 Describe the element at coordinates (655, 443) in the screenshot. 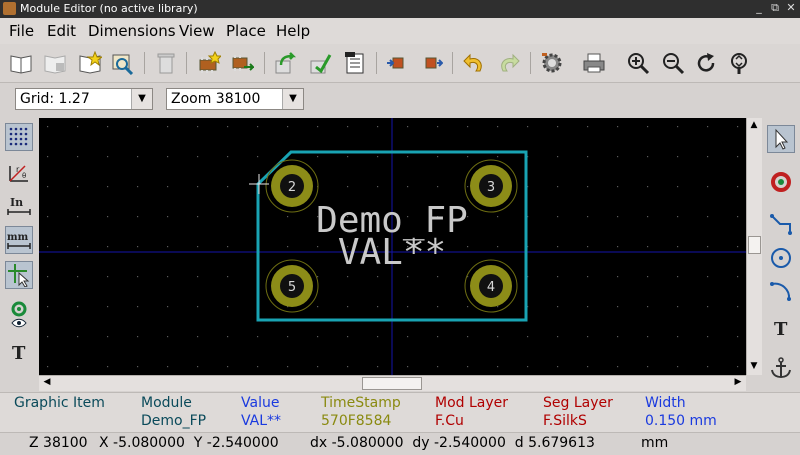

I see `status-units: mm` at that location.